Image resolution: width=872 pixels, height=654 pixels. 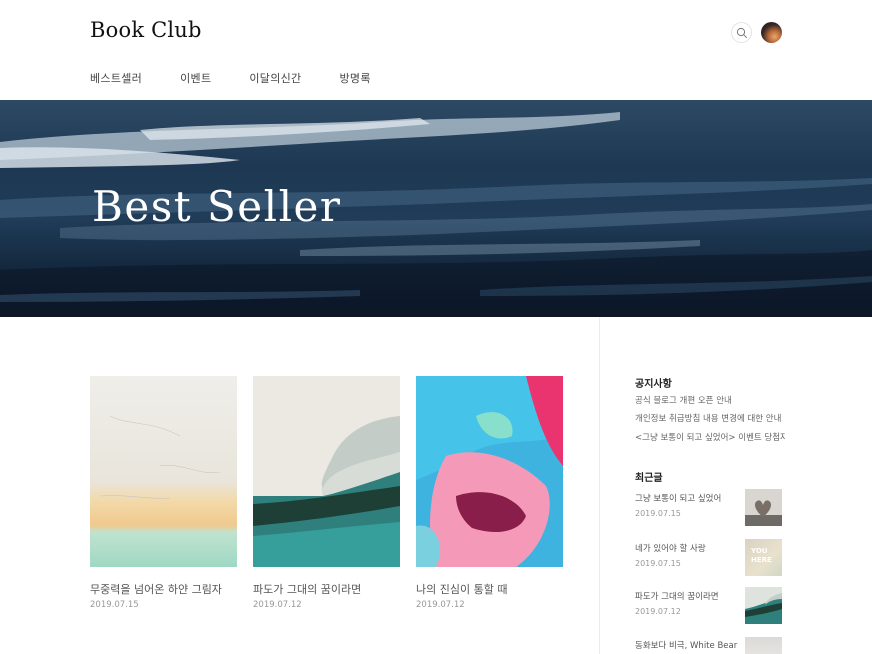 I want to click on post-card: 무중력을 넘어온 하얀 그림자 2019.07.15, so click(x=163, y=493).